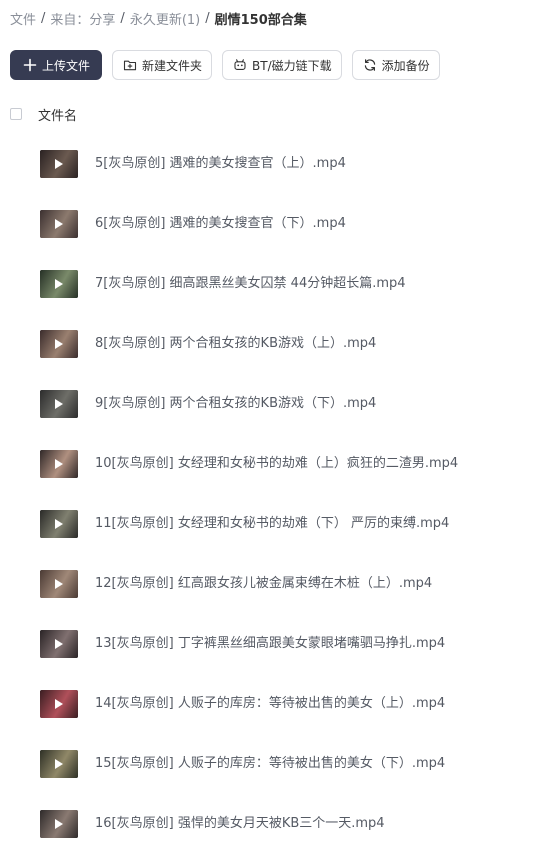 The height and width of the screenshot is (854, 560). I want to click on file-row: 12[灰鸟原创] 红高跟女孩儿被金属束缚在木桩（上）.mp4, so click(280, 584).